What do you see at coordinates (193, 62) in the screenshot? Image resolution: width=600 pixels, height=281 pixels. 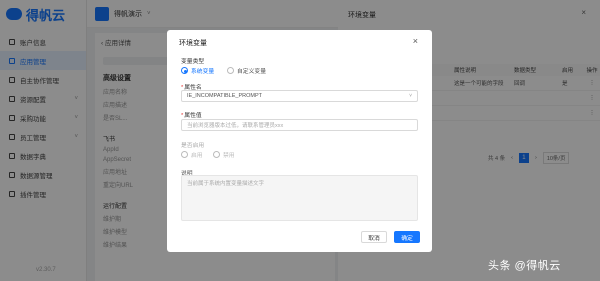 I see `variable-type-label: 变量类型` at bounding box center [193, 62].